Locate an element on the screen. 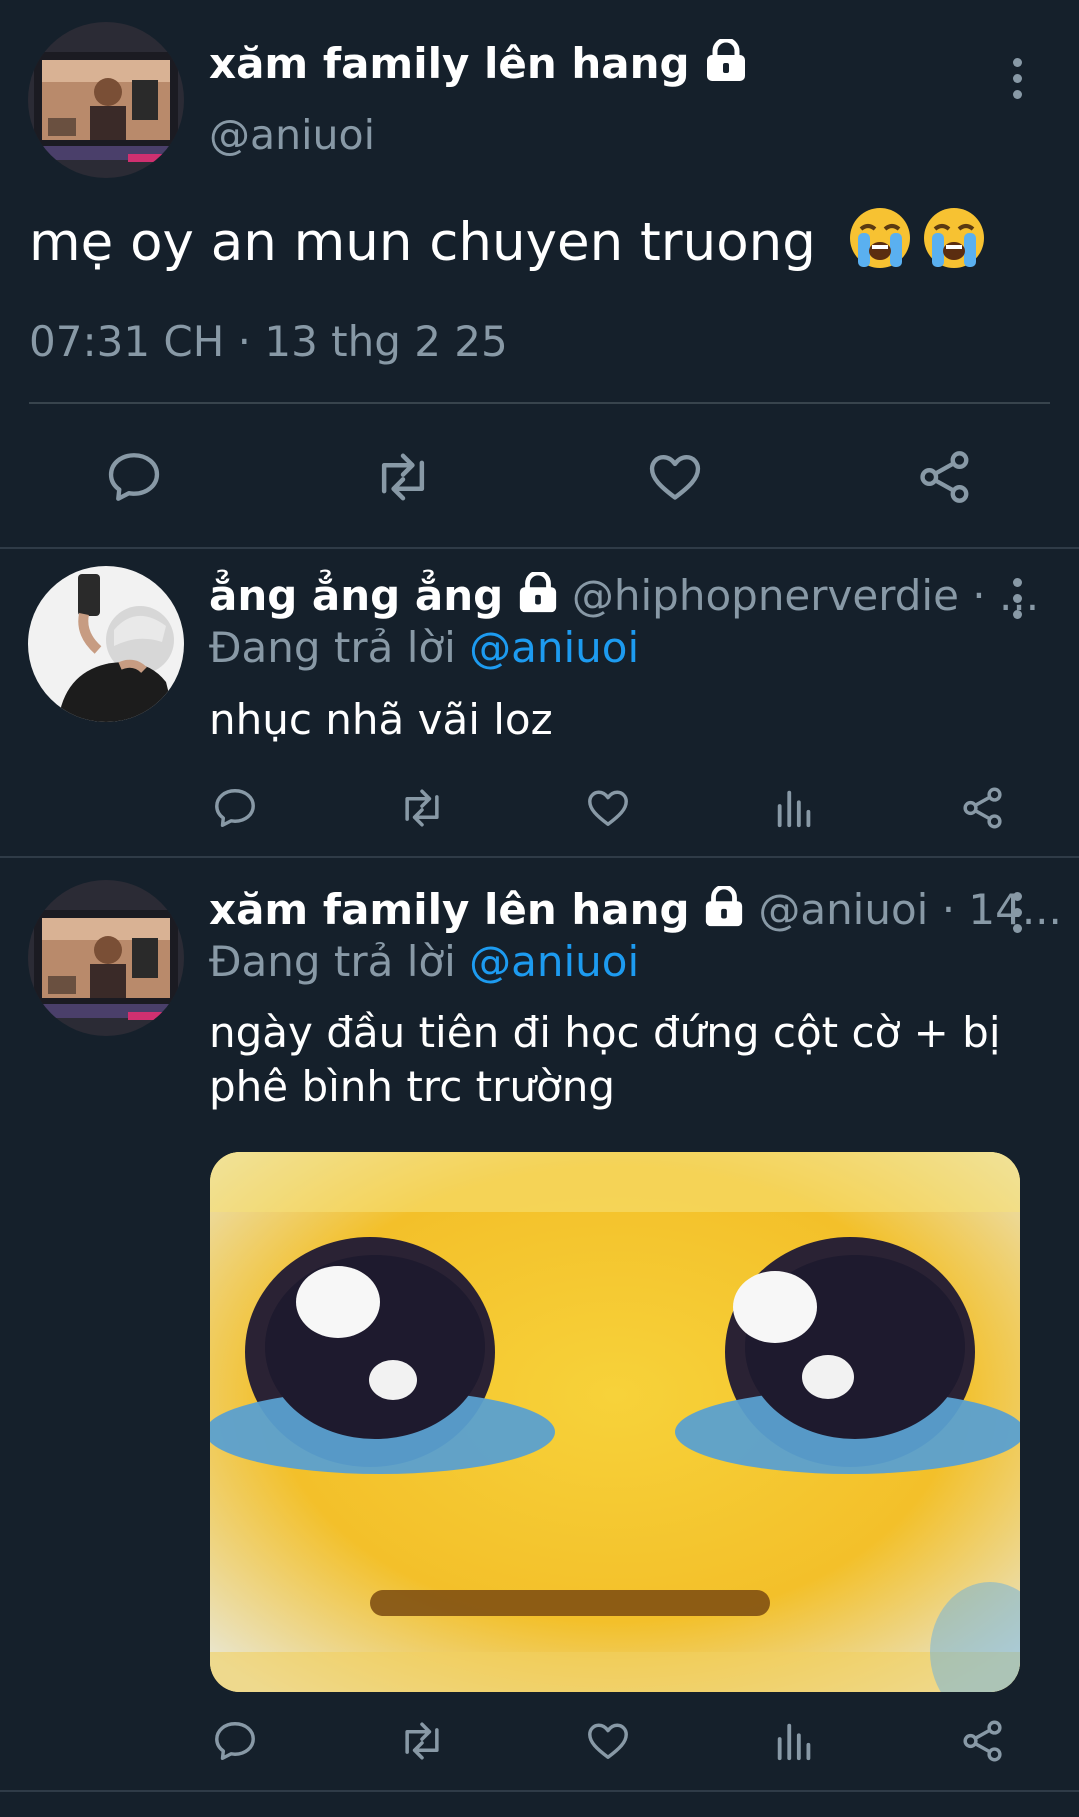 Image resolution: width=1079 pixels, height=1817 pixels. reply-2-avatar is located at coordinates (106, 958).